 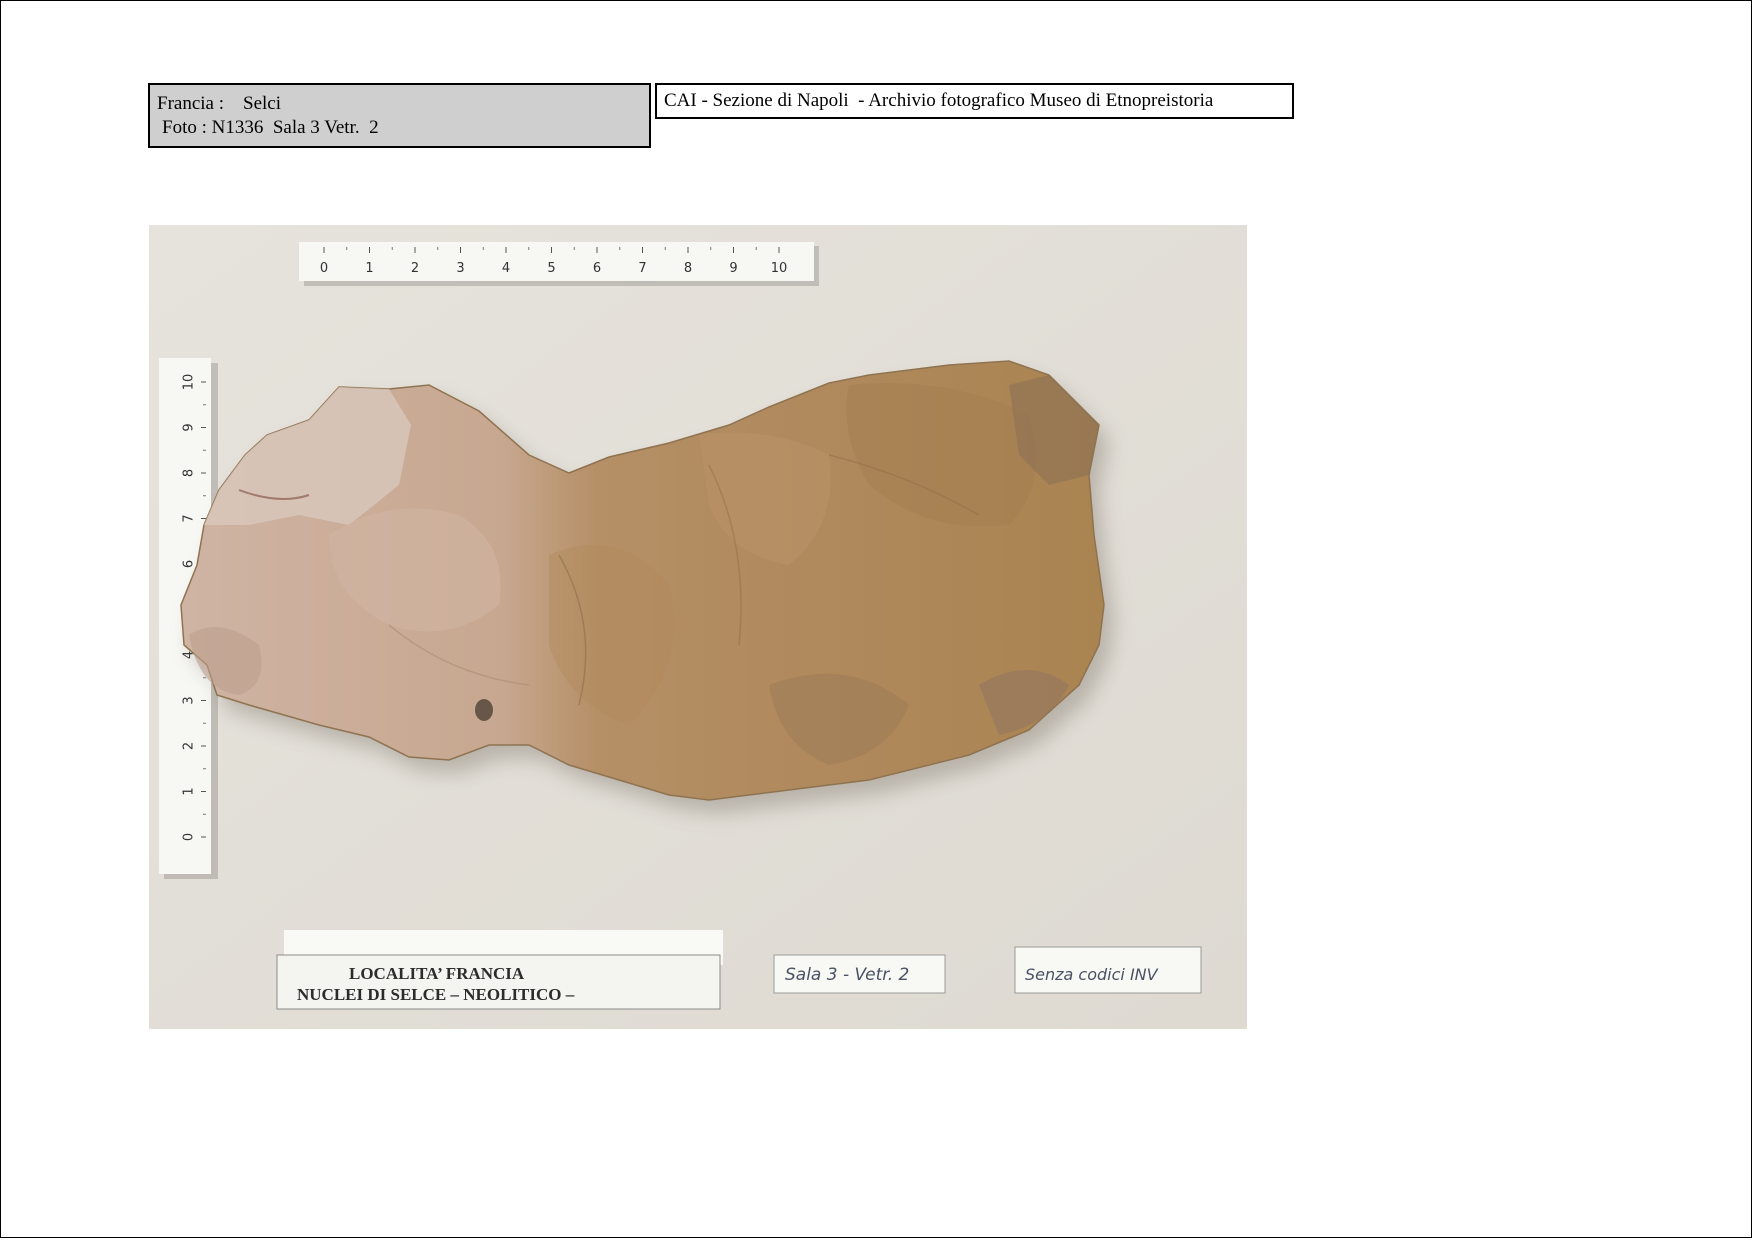 I want to click on ruler-label: 4, so click(x=506, y=268).